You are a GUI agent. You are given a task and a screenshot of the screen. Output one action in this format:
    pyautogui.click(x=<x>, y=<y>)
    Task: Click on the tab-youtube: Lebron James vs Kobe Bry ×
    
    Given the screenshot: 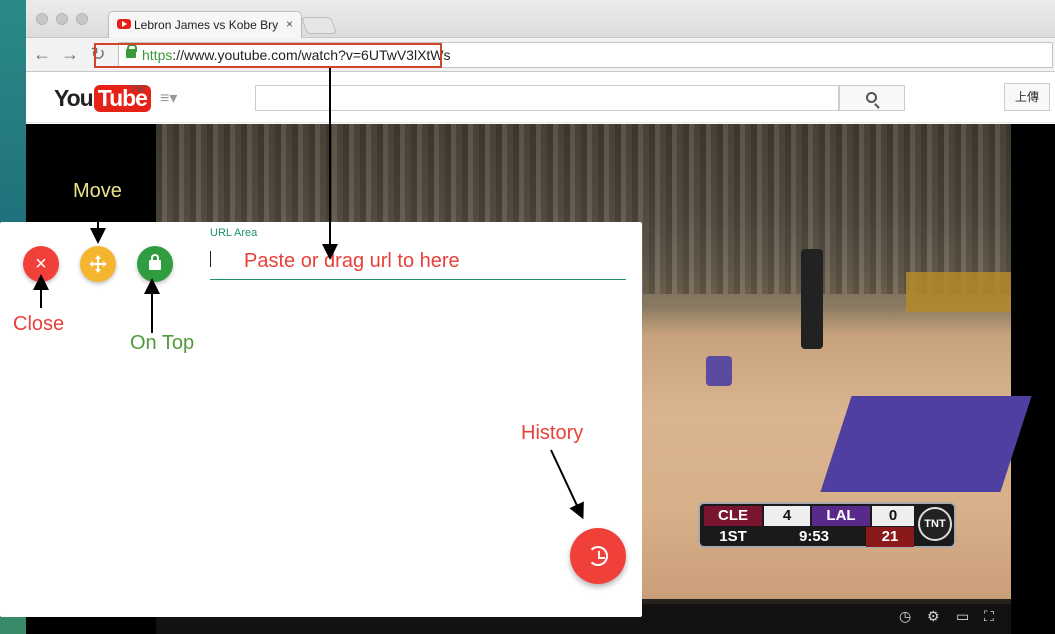 What is the action you would take?
    pyautogui.click(x=205, y=25)
    